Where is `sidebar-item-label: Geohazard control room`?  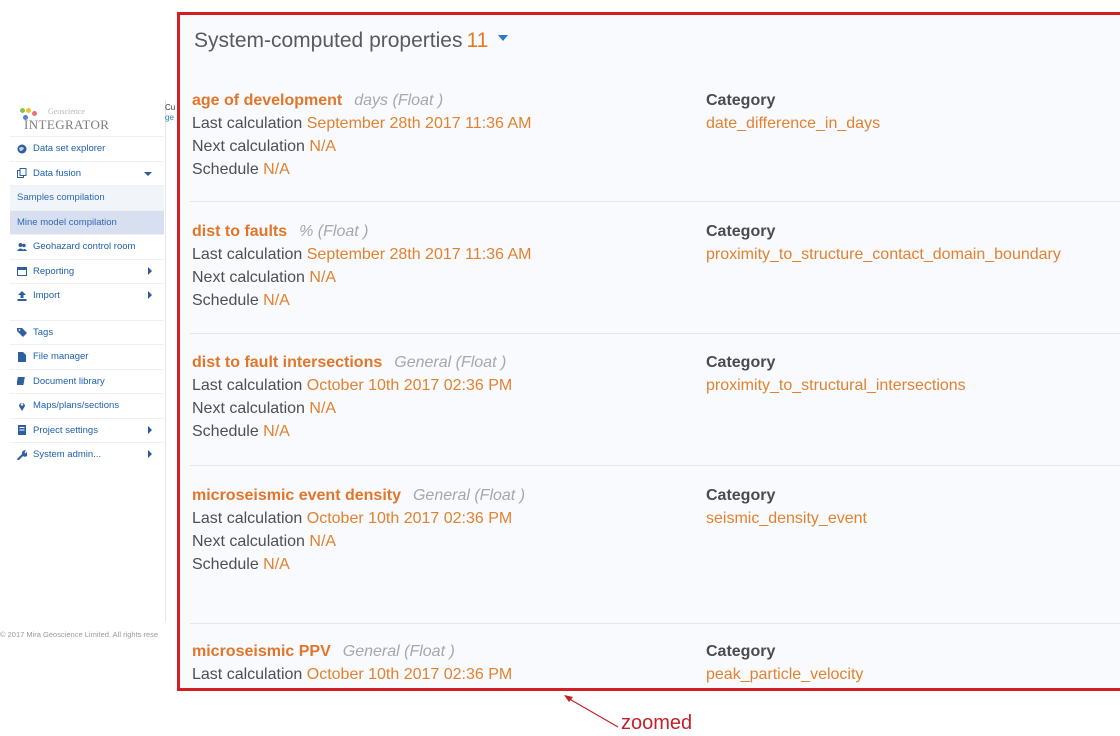
sidebar-item-label: Geohazard control room is located at coordinates (84, 247).